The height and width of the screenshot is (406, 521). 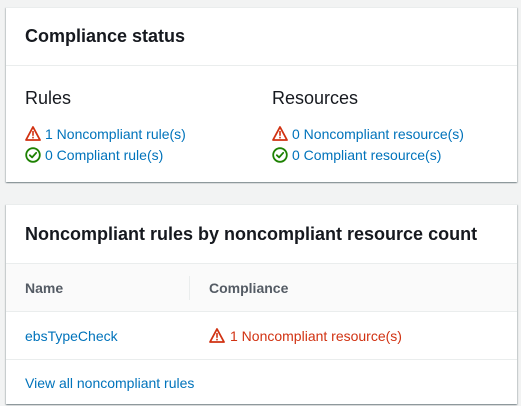 What do you see at coordinates (261, 37) in the screenshot?
I see `compliance-status-title: Compliance status` at bounding box center [261, 37].